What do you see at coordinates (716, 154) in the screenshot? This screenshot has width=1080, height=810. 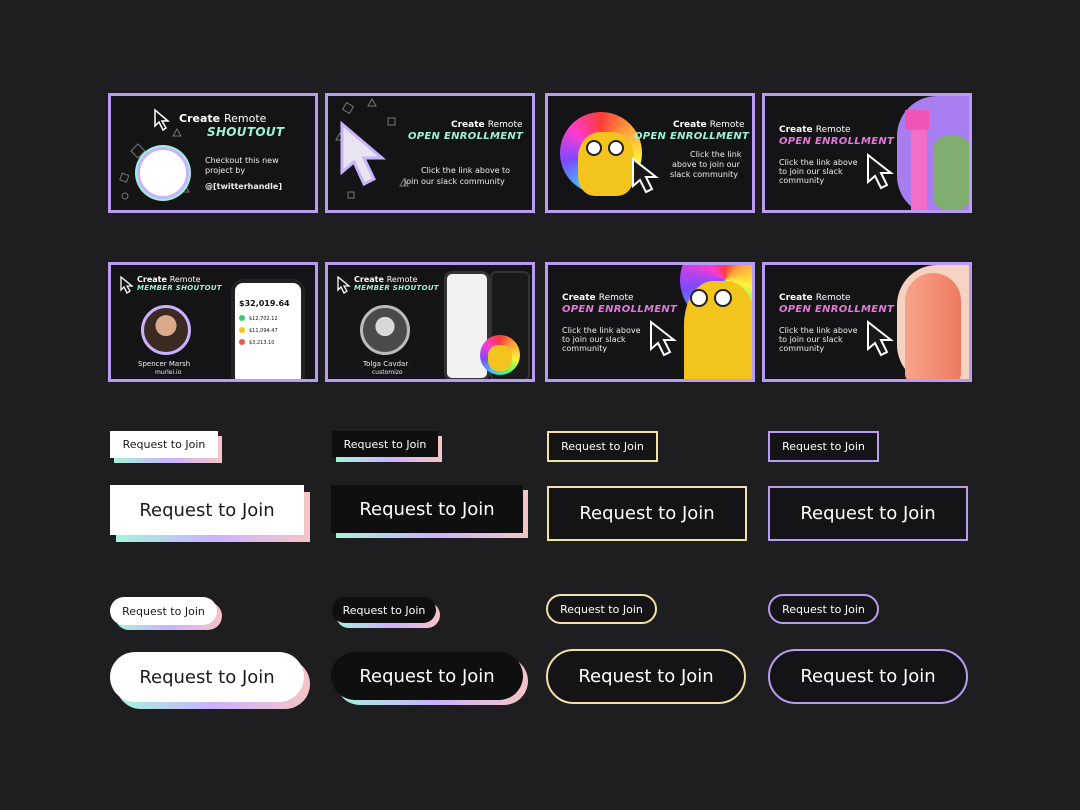 I see `card-body-line1: Click the link` at bounding box center [716, 154].